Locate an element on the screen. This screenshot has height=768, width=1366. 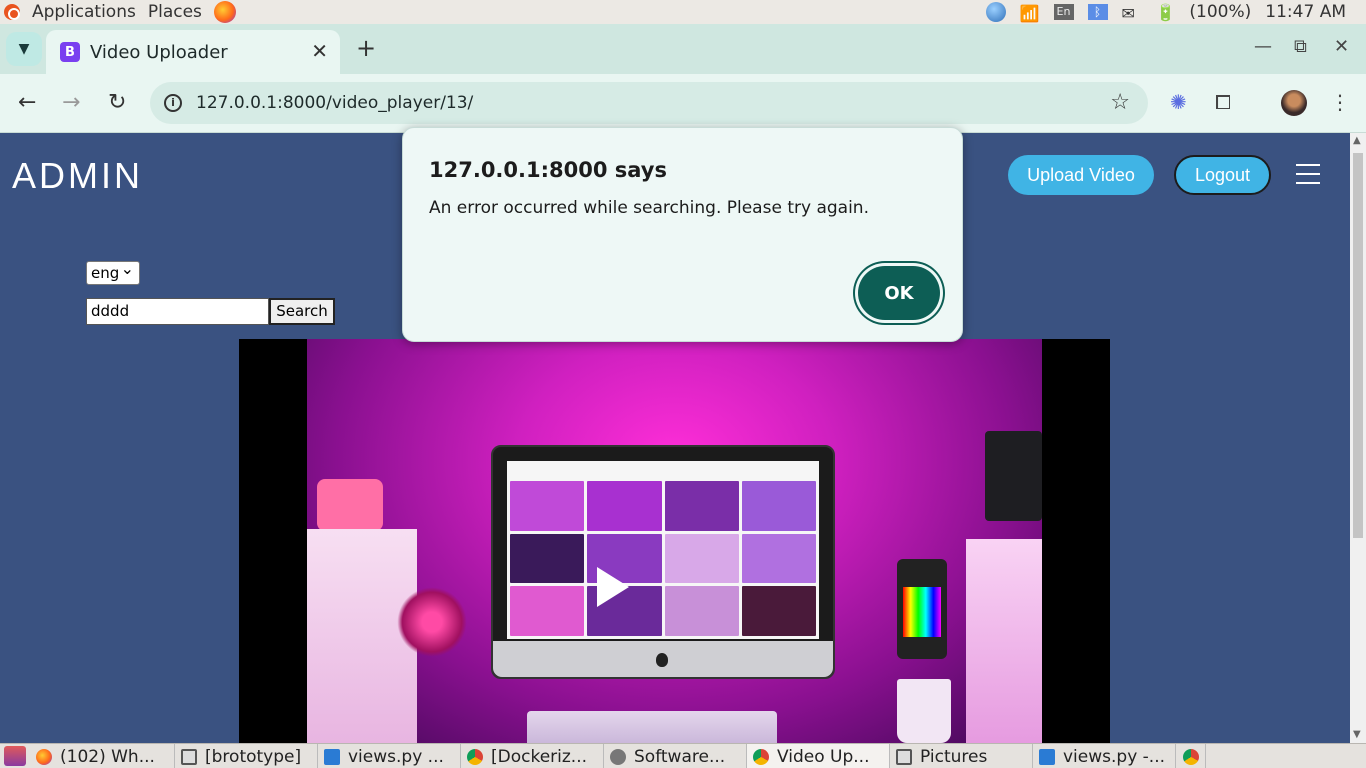
page-scrollbar: ▲ ▼ is located at coordinates (1358, 438).